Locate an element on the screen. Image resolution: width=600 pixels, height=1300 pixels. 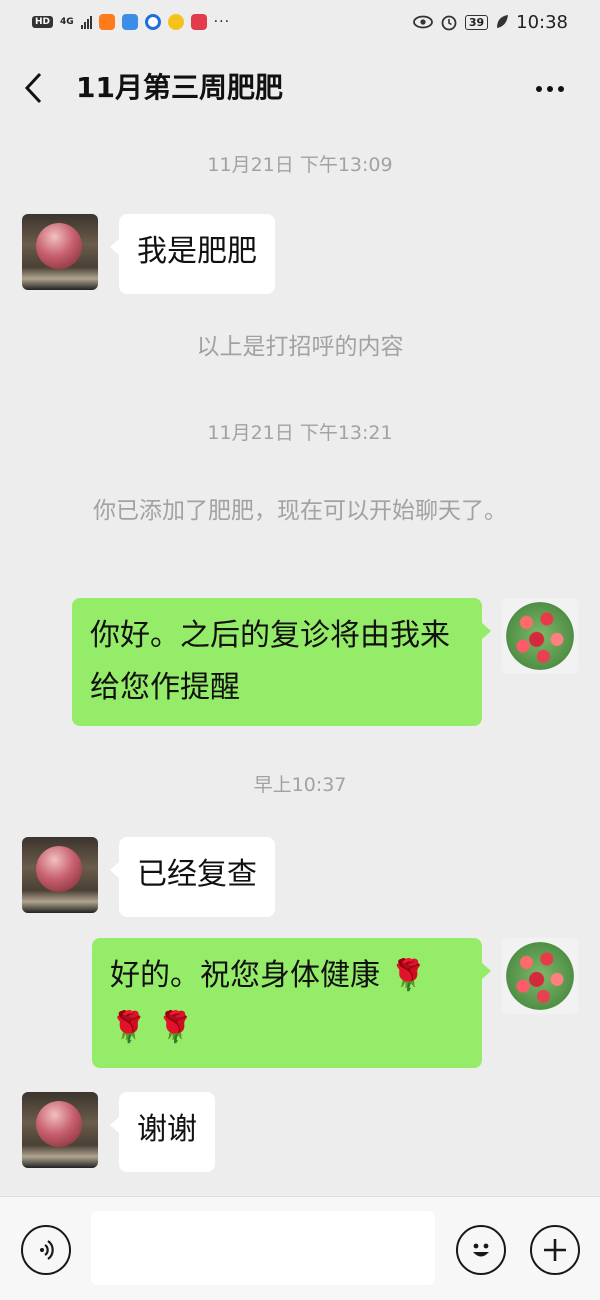
message-text: 好的。祝您身体健康 is located at coordinates (245, 975).